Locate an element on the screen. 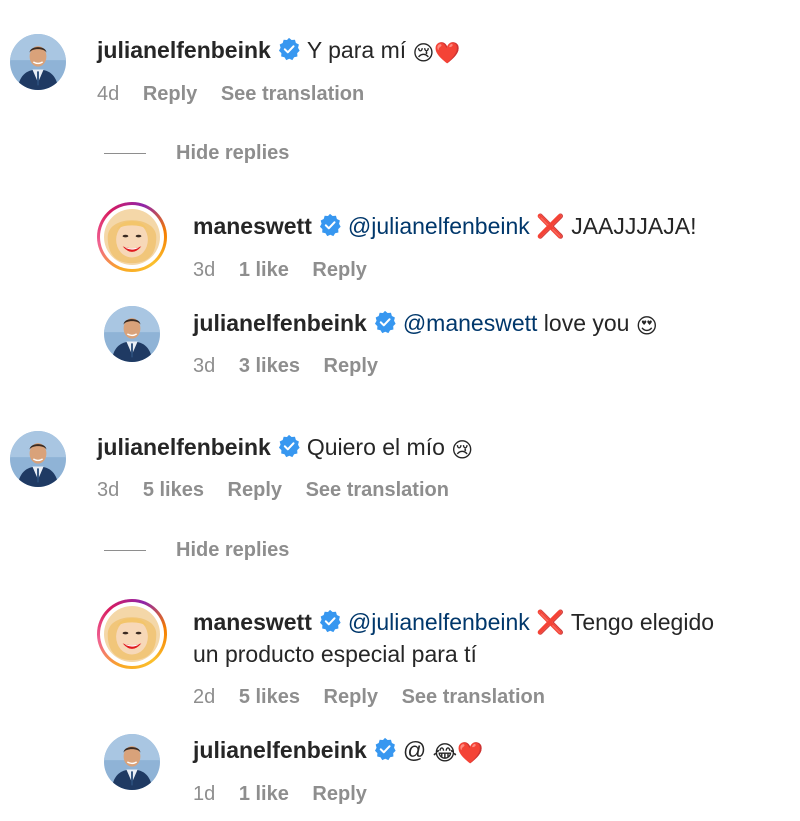  timestamp: 2d is located at coordinates (204, 697).